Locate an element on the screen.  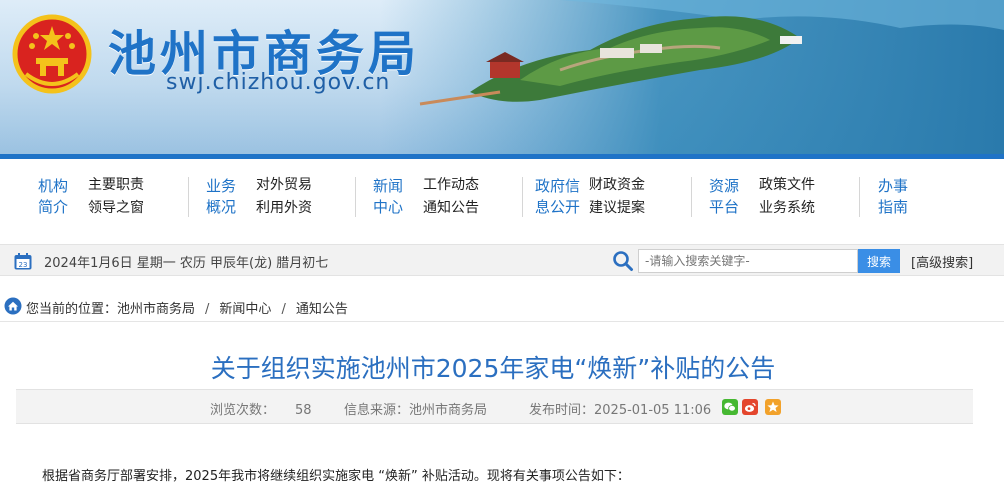
article-title: 关于组织实施池州市2025年家电“焕新”补贴的公告 is located at coordinates (493, 368).